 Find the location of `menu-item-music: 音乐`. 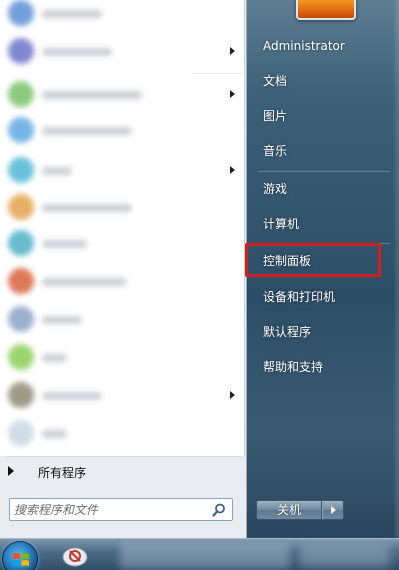

menu-item-music: 音乐 is located at coordinates (324, 151).